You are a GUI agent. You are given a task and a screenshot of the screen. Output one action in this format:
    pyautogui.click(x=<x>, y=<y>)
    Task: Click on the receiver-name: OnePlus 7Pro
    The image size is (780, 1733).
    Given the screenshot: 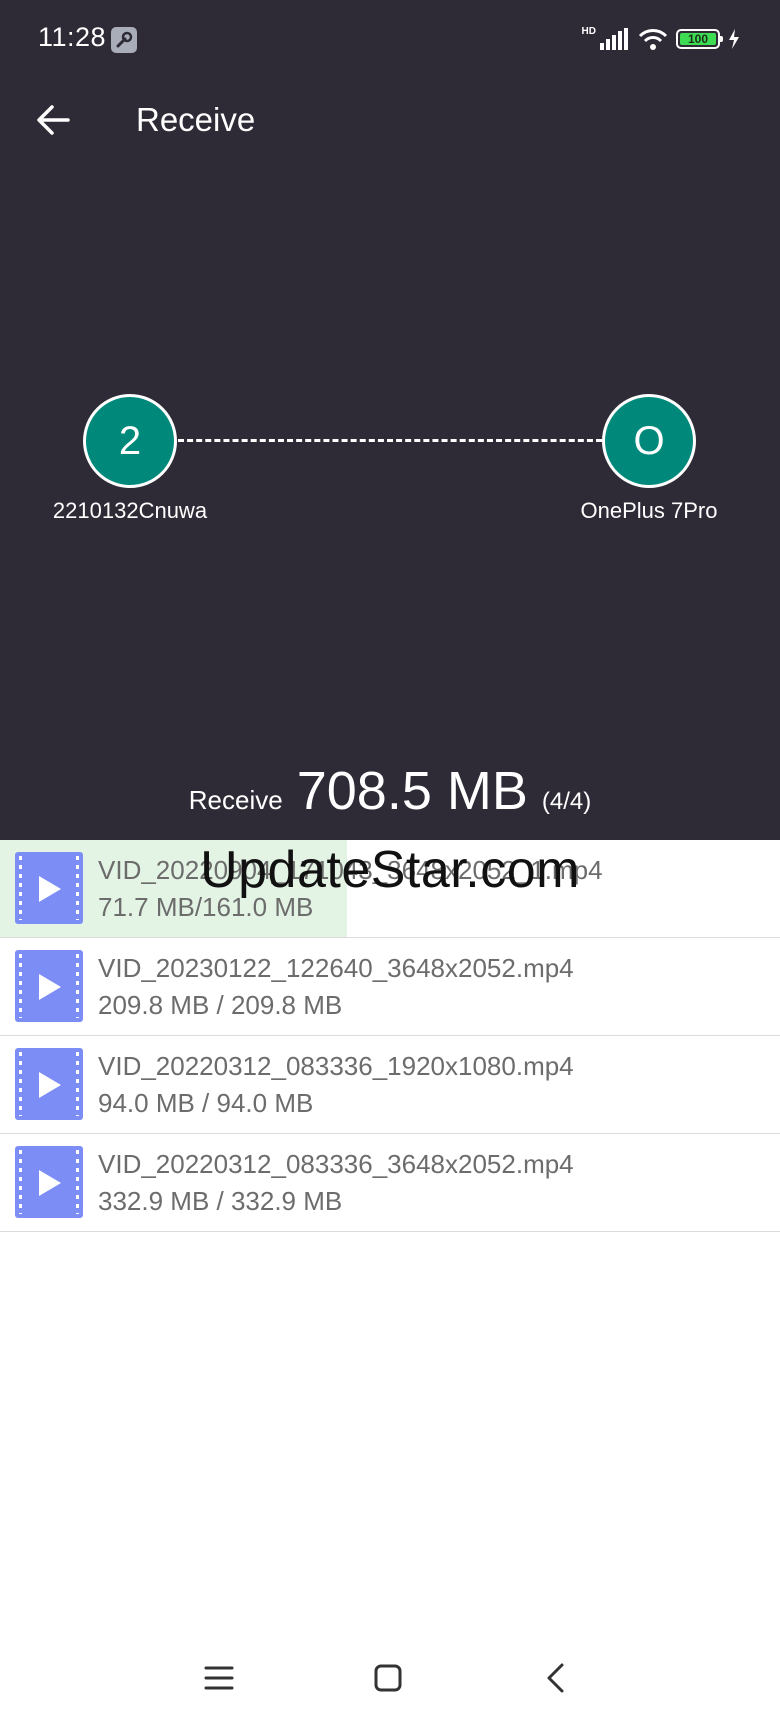 What is the action you would take?
    pyautogui.click(x=649, y=510)
    